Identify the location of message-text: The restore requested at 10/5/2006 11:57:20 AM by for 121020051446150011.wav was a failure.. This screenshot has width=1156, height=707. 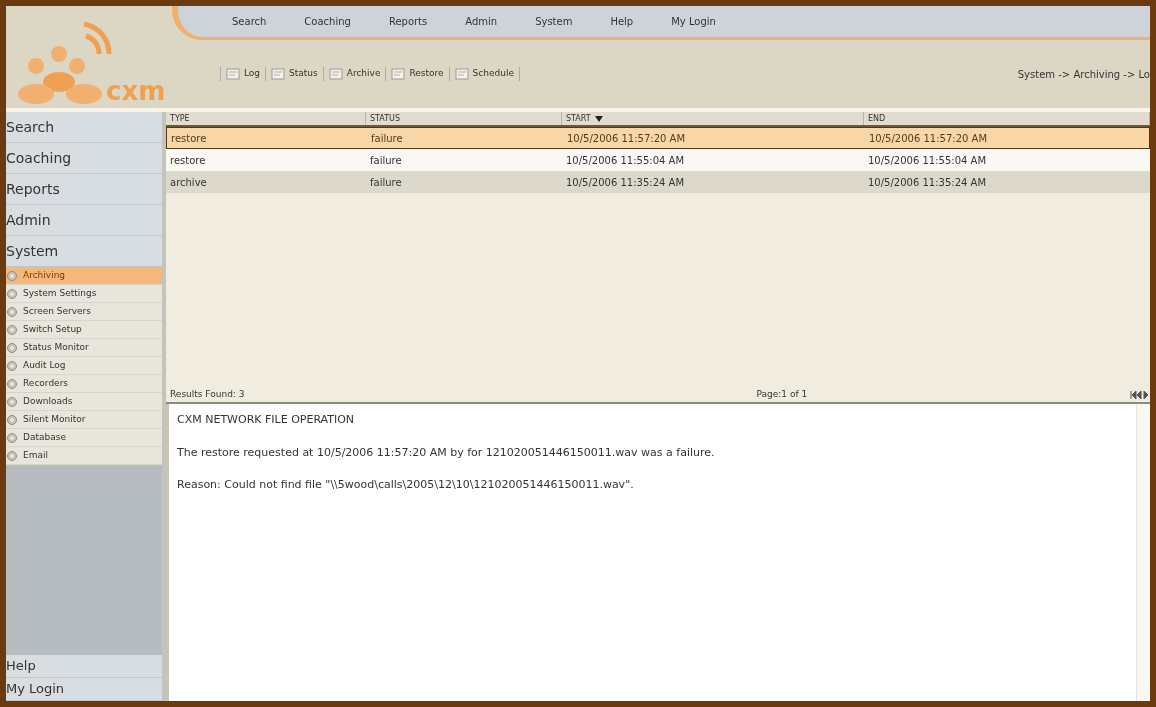
(446, 452).